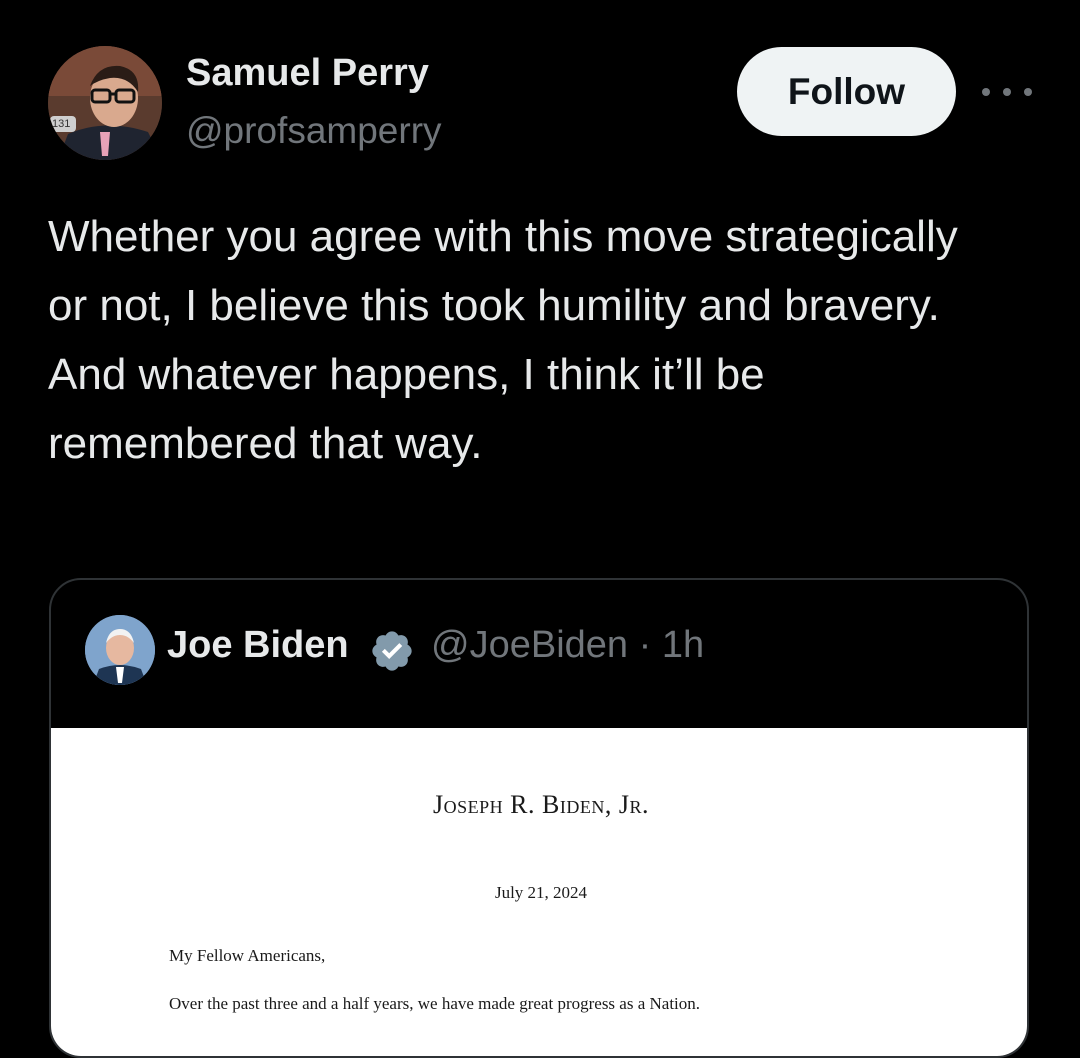 The image size is (1080, 1058). I want to click on letter-date: July 21, 2024, so click(541, 892).